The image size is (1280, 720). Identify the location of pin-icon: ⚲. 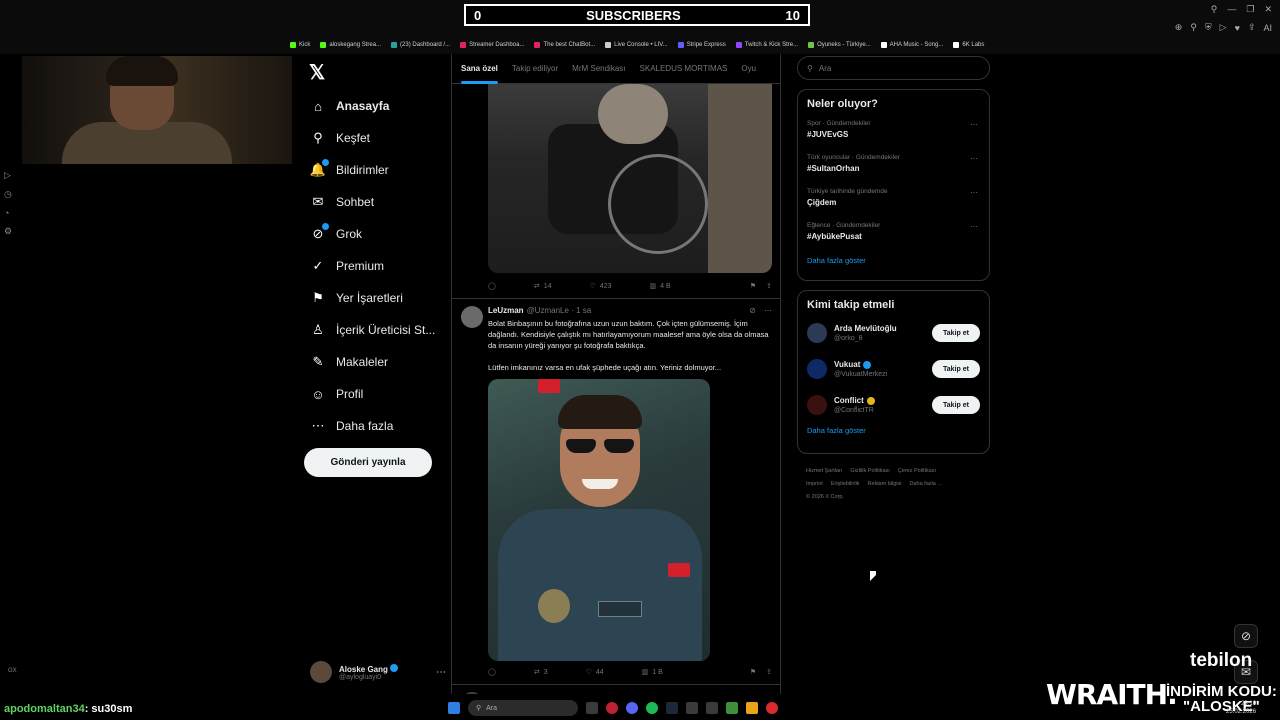
(1193, 27).